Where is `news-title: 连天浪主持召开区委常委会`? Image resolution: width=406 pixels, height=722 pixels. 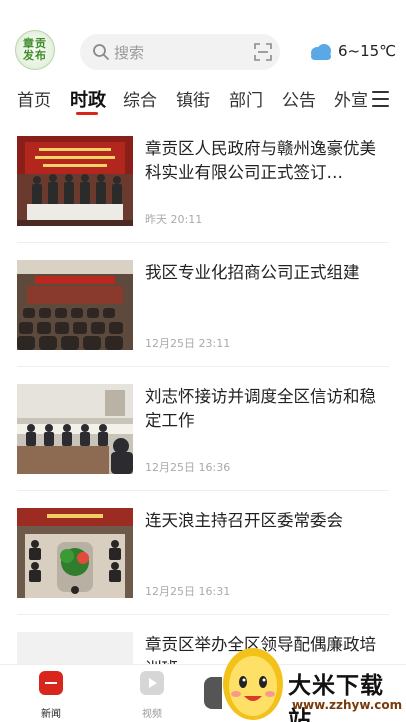
news-title: 连天浪主持召开区委常委会 is located at coordinates (244, 520).